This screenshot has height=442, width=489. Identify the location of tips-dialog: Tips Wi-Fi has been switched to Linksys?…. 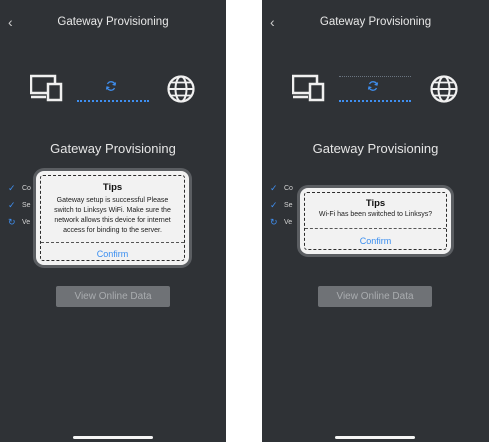
(375, 221).